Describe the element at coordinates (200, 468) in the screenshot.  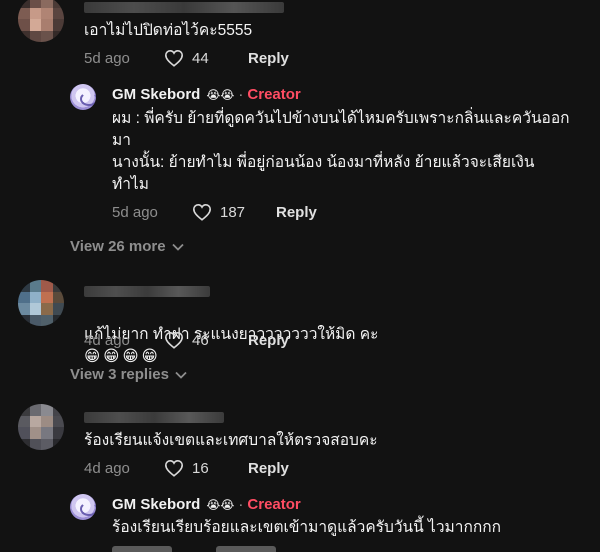
I see `like-count: 16` at that location.